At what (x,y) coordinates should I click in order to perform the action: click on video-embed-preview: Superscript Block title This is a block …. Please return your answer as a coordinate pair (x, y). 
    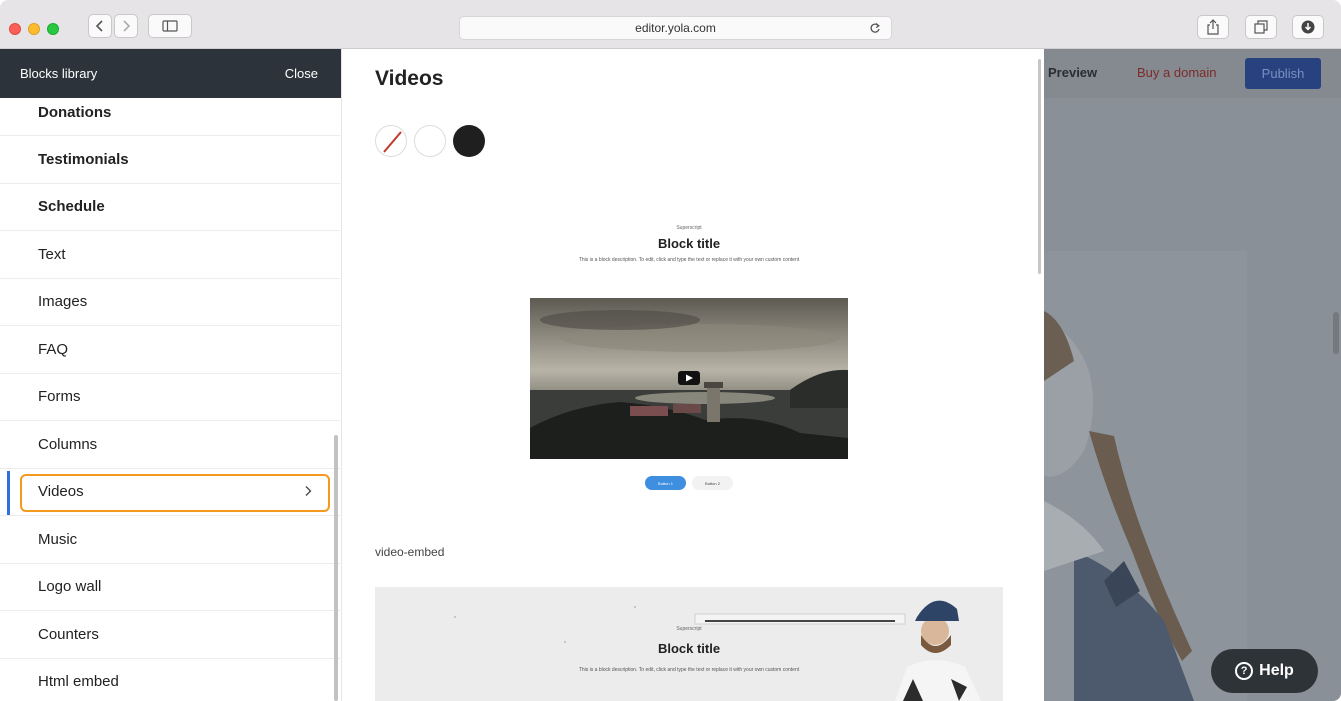
    Looking at the image, I should click on (689, 644).